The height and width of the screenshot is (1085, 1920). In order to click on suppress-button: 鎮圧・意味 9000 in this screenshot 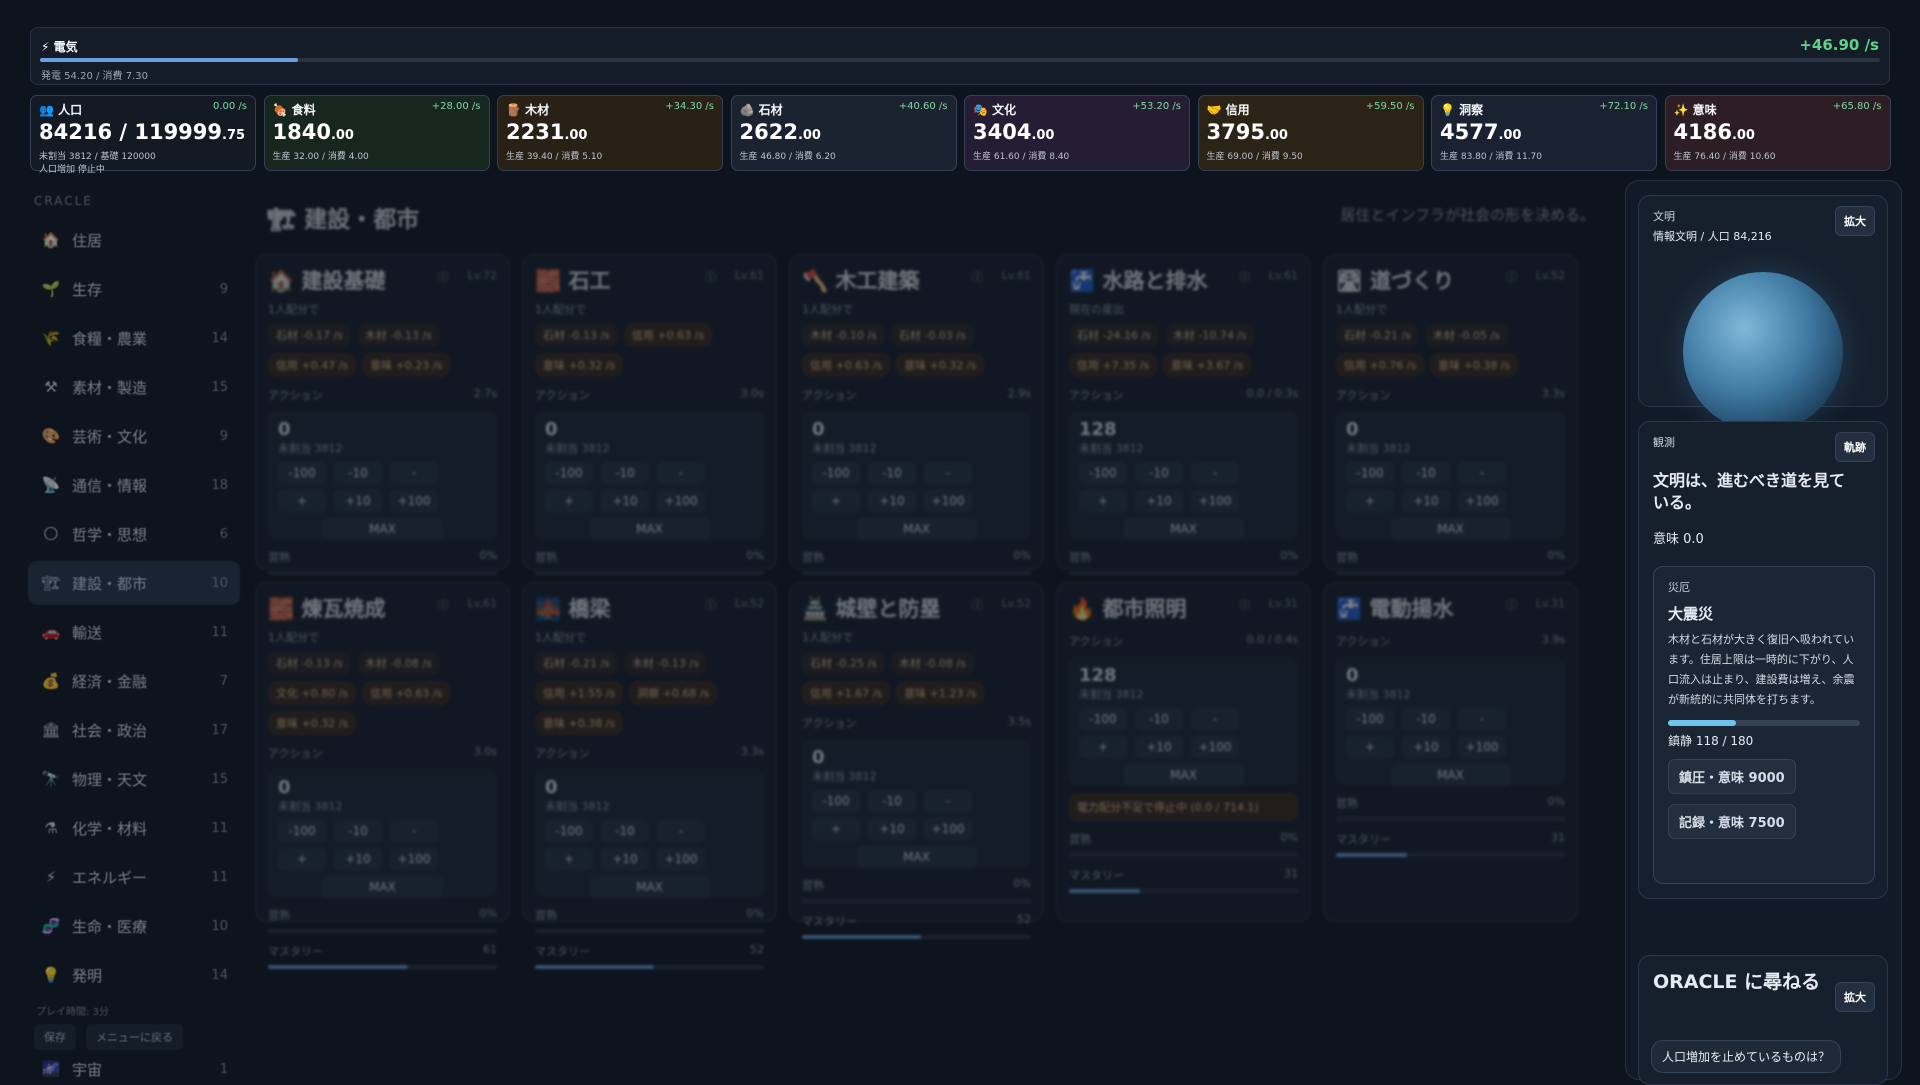, I will do `click(1732, 776)`.